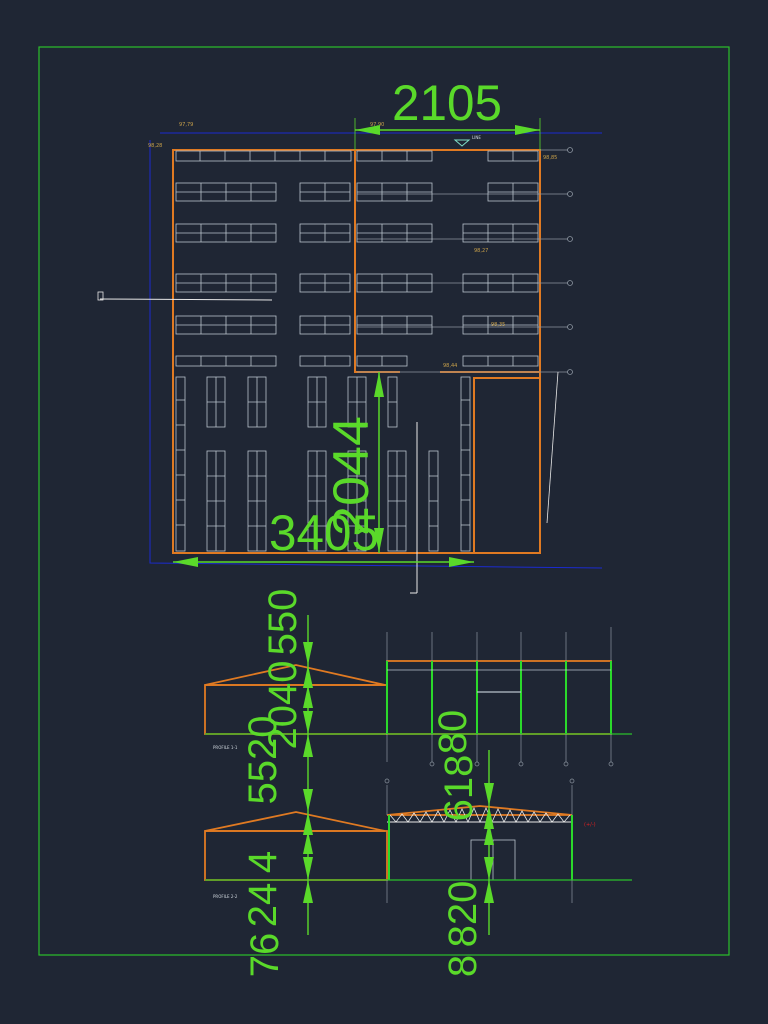 Image resolution: width=768 pixels, height=1024 pixels. I want to click on diagonal-guide, so click(552, 447).